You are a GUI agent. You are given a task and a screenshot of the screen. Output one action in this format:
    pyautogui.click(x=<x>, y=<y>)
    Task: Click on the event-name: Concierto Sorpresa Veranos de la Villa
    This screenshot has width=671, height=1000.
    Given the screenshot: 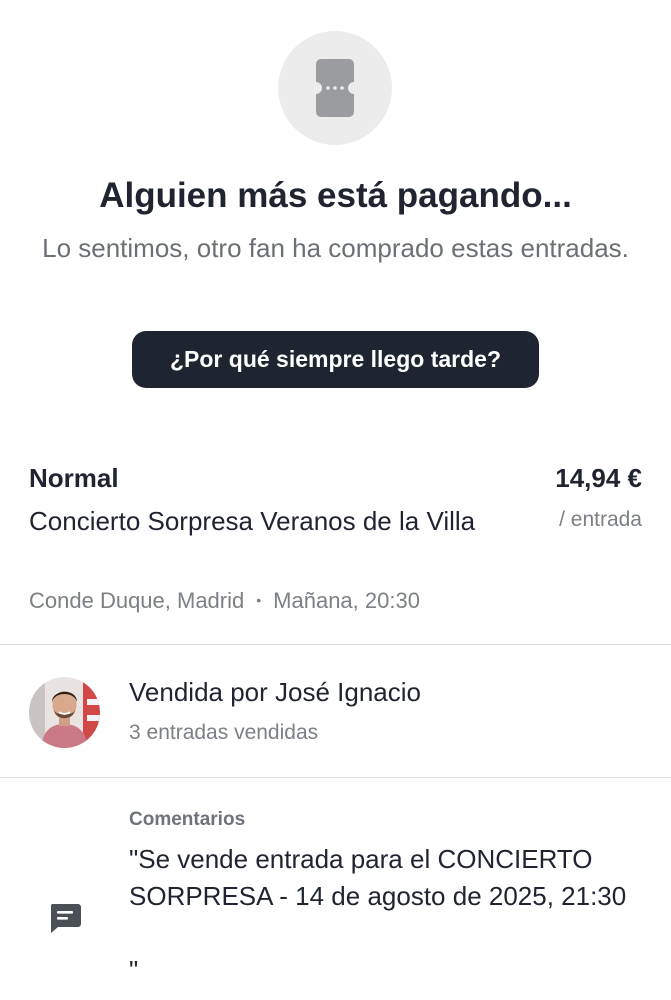 What is the action you would take?
    pyautogui.click(x=252, y=521)
    